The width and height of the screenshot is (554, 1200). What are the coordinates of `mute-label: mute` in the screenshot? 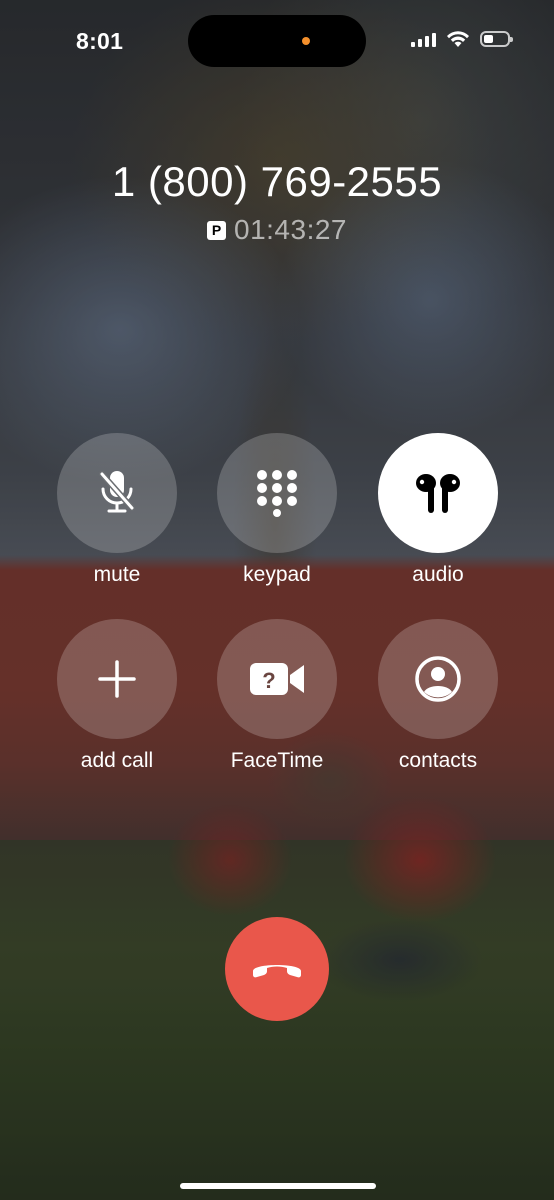 It's located at (117, 574).